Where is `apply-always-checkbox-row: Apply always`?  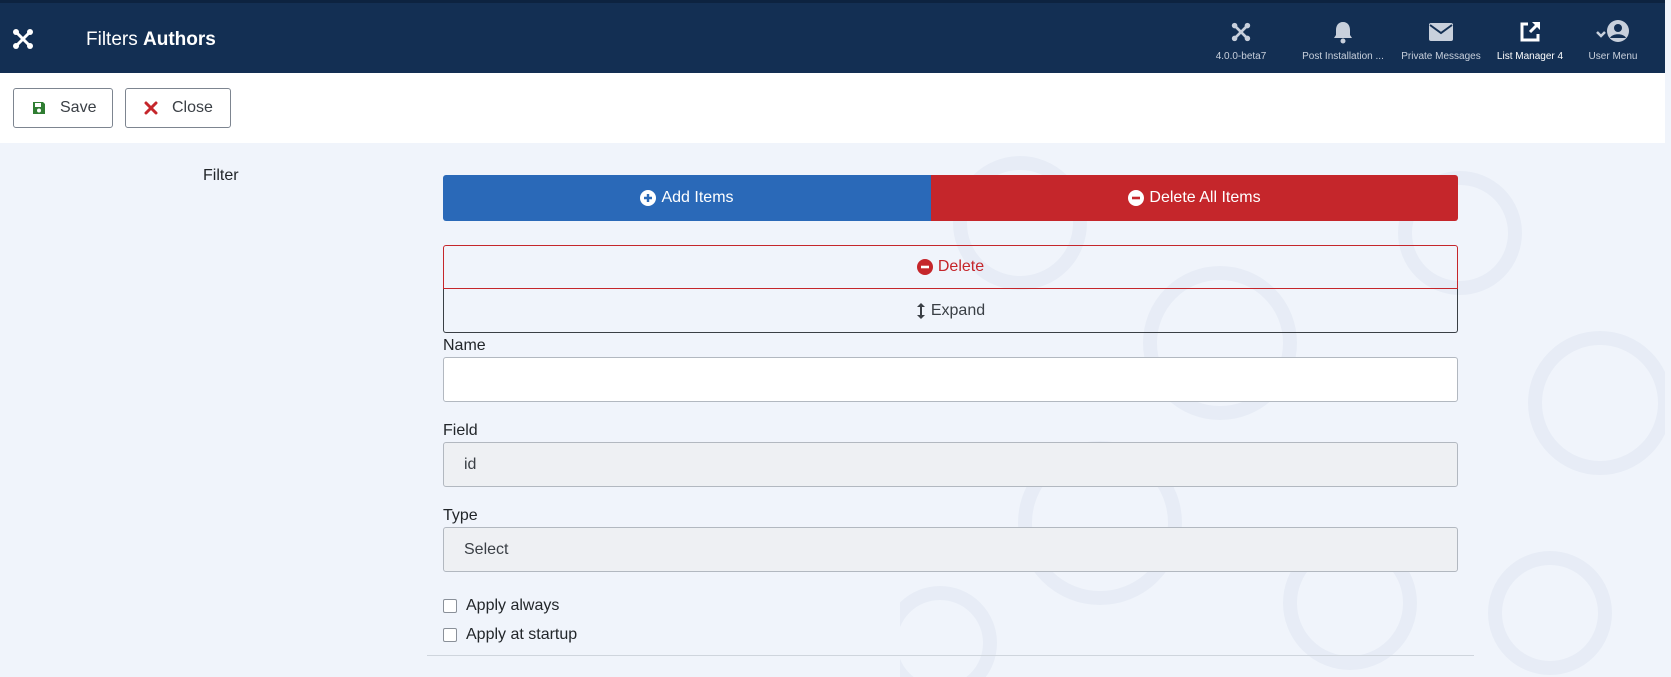
apply-always-checkbox-row: Apply always is located at coordinates (501, 606).